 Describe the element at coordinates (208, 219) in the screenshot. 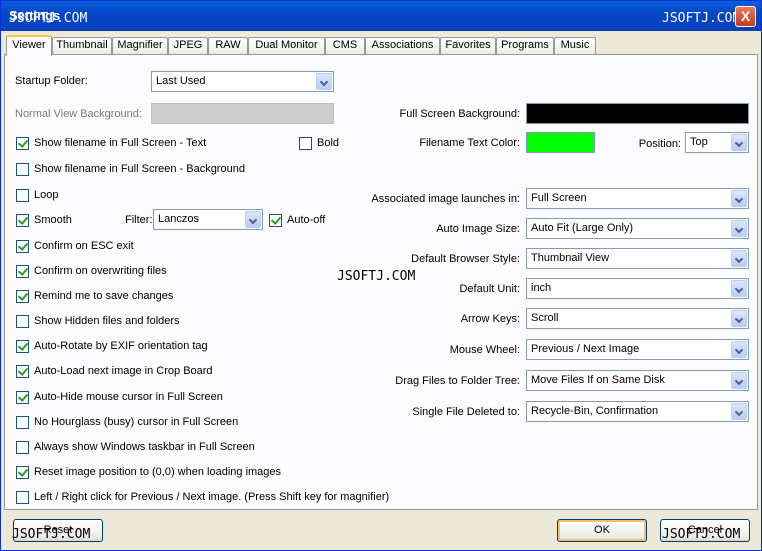

I see `filter-select: Lanczos` at that location.